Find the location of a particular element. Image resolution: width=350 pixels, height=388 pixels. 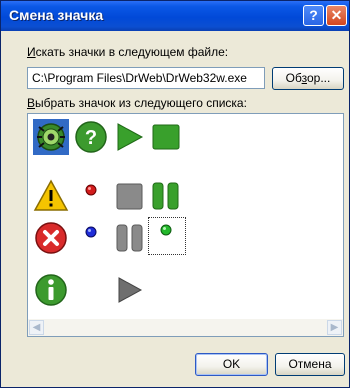

warning-icon is located at coordinates (51, 196).